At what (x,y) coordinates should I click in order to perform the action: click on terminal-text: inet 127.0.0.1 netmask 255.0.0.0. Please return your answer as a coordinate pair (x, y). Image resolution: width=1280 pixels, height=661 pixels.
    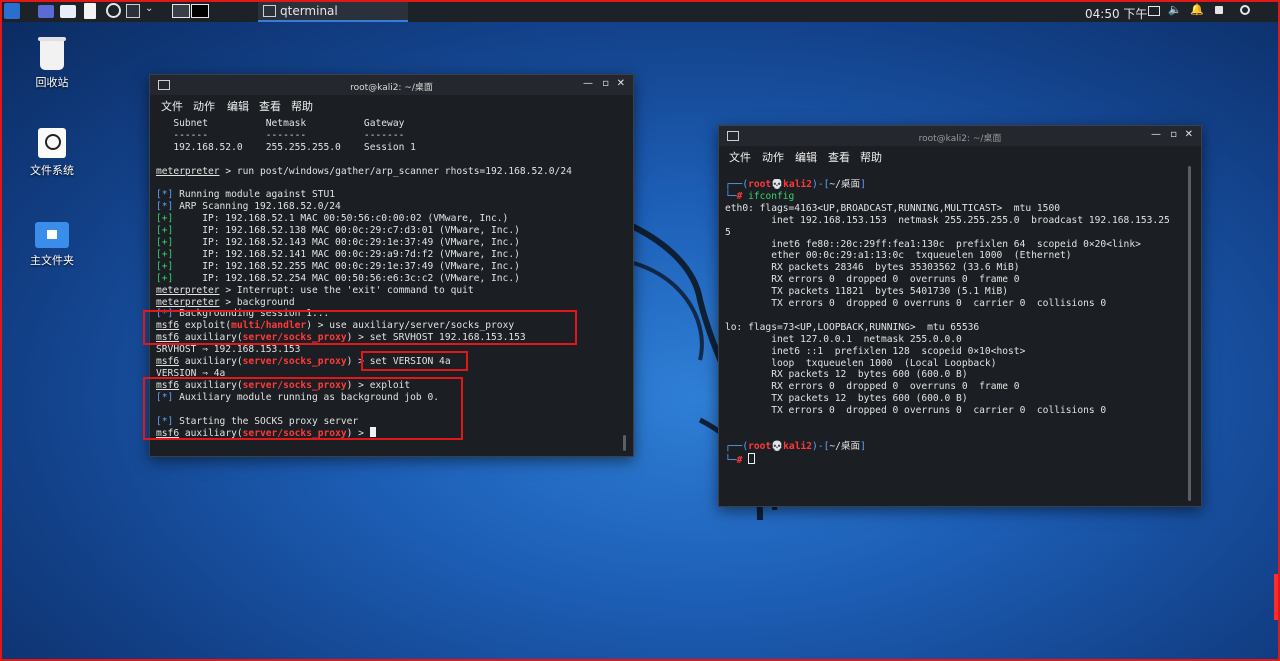
    Looking at the image, I should click on (843, 339).